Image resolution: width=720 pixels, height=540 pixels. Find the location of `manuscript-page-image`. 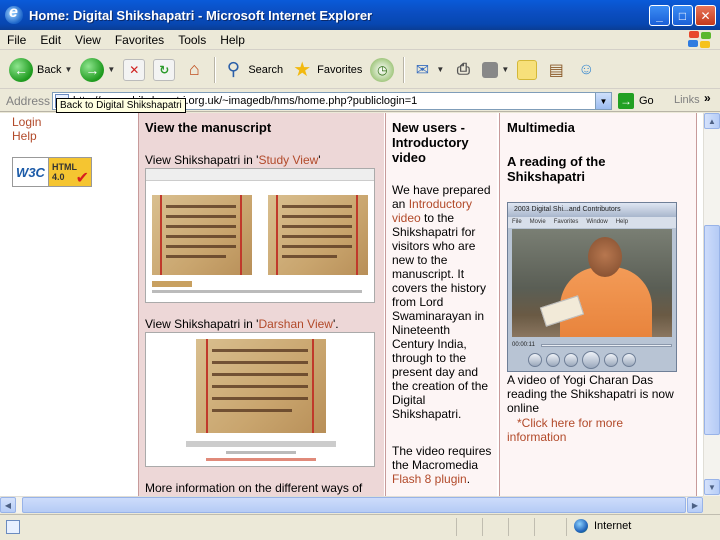

manuscript-page-image is located at coordinates (318, 235).